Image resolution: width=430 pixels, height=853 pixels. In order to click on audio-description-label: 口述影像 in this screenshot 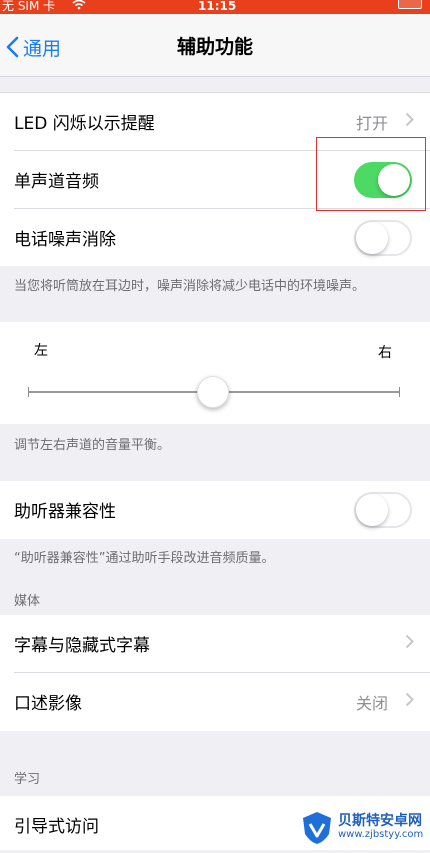, I will do `click(48, 704)`.